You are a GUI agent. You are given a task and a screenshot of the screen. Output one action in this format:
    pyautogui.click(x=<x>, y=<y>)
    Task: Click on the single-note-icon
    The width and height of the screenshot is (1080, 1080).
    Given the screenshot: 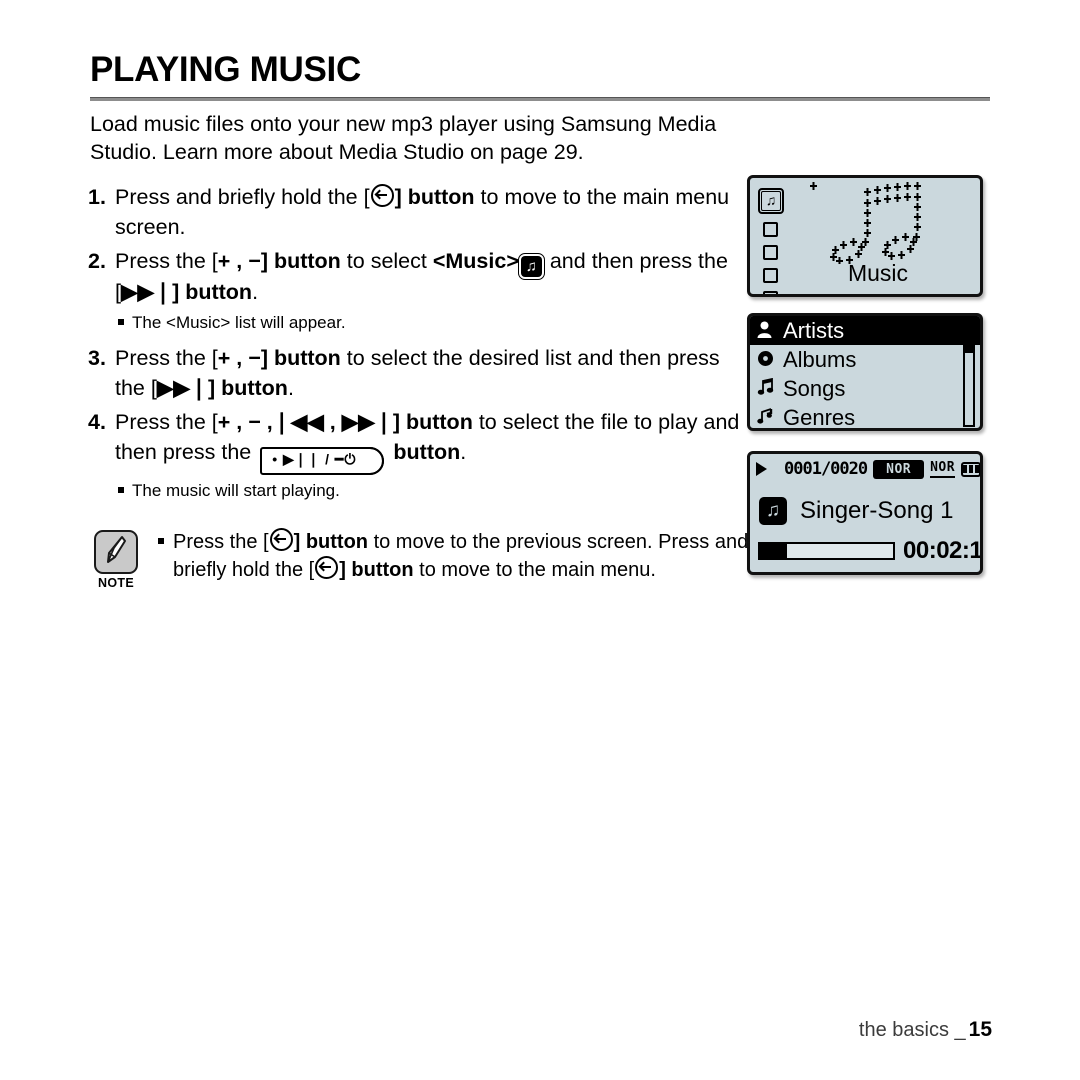 What is the action you would take?
    pyautogui.click(x=770, y=417)
    